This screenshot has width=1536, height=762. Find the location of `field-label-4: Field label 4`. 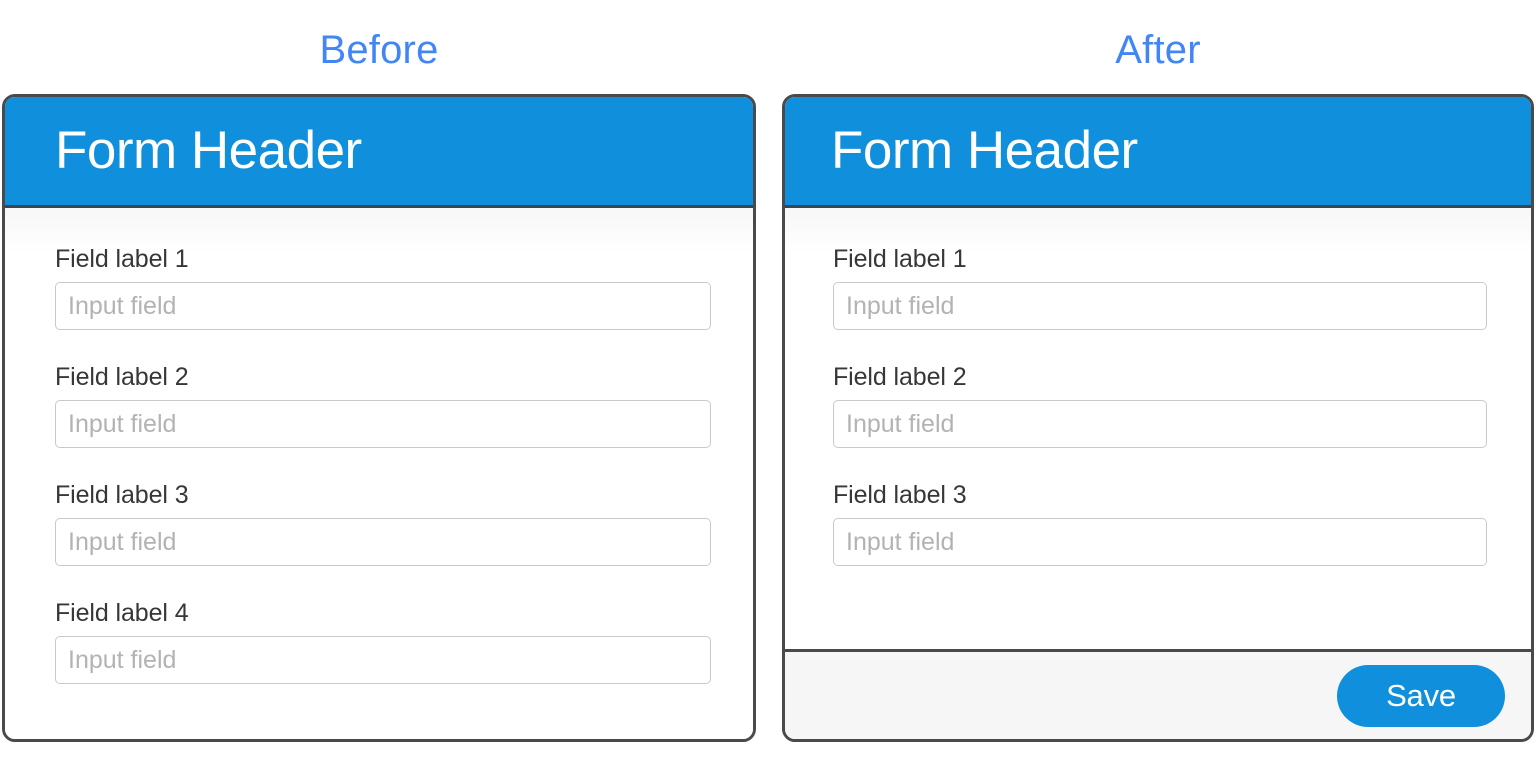

field-label-4: Field label 4 is located at coordinates (122, 613).